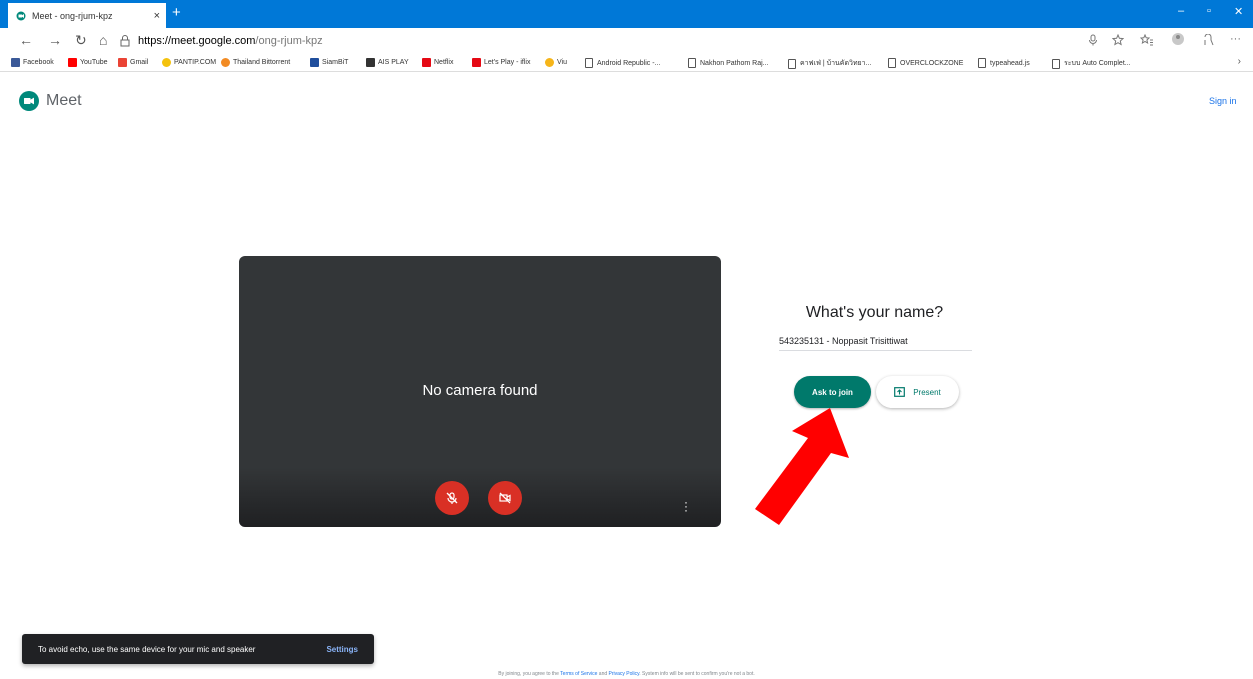 This screenshot has width=1253, height=679. Describe the element at coordinates (225, 62) in the screenshot. I see `bittorrent-icon` at that location.